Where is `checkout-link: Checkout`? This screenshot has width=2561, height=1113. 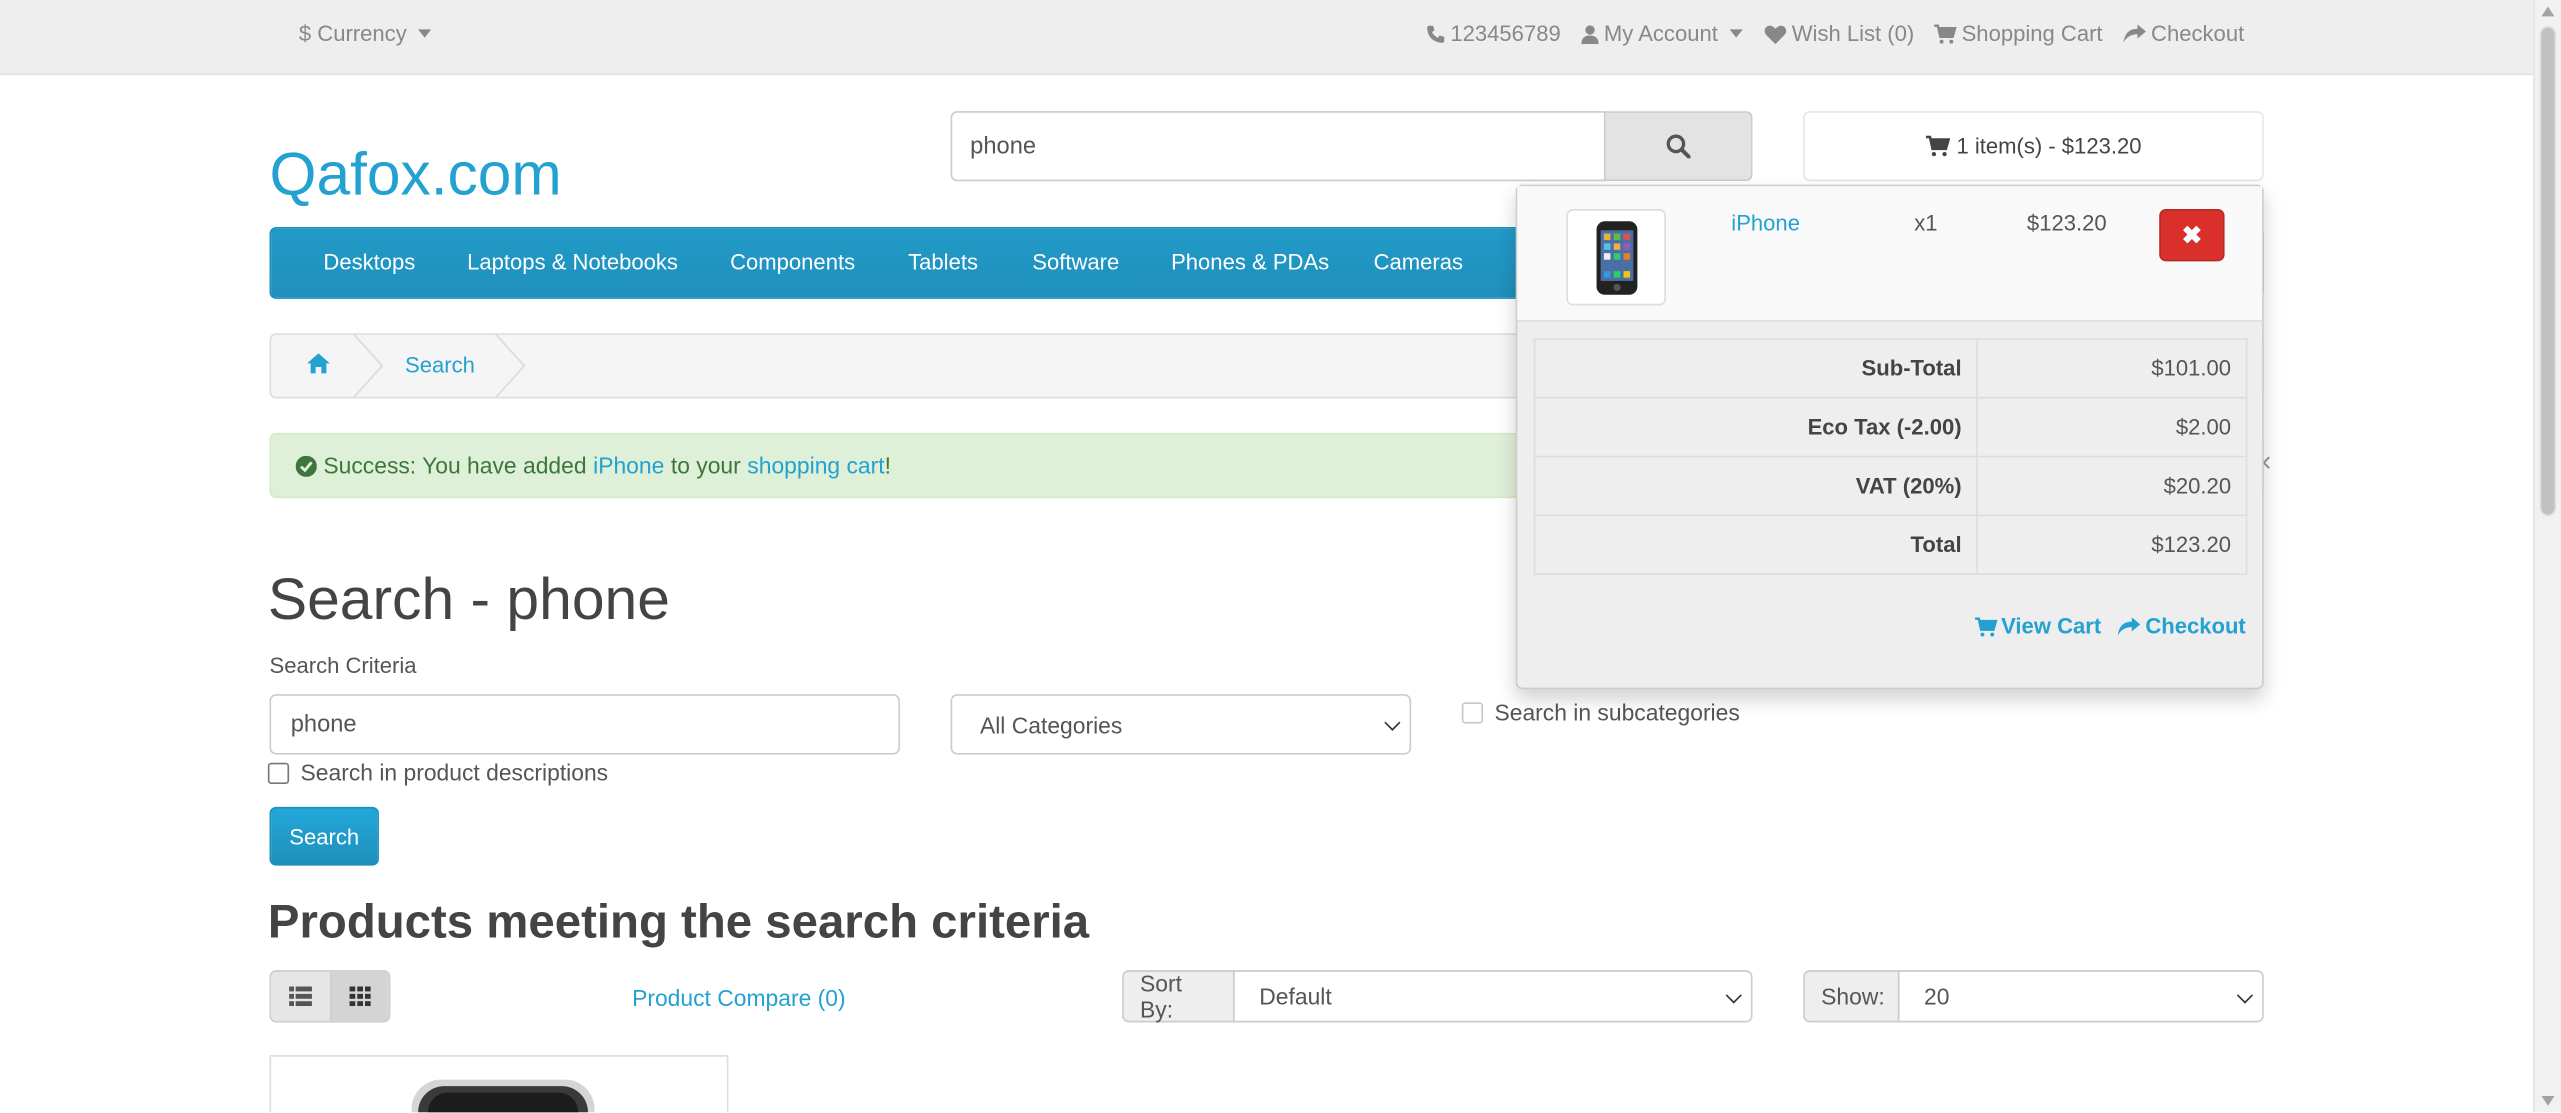
checkout-link: Checkout is located at coordinates (2184, 33).